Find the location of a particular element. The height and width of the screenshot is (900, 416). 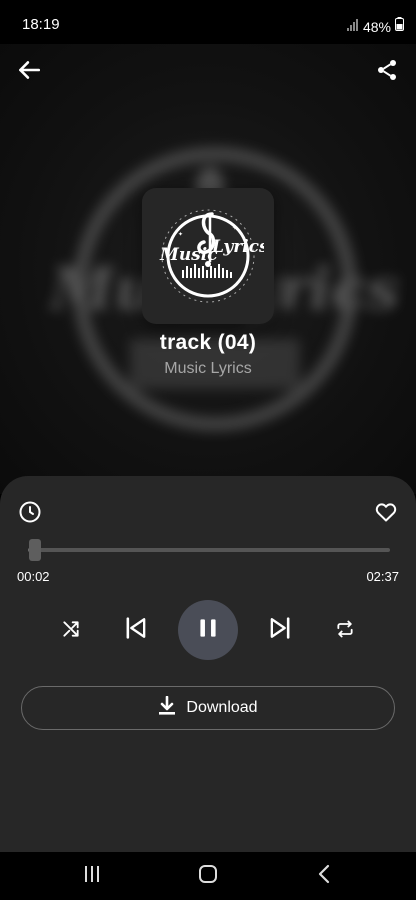

download-icon is located at coordinates (167, 708).